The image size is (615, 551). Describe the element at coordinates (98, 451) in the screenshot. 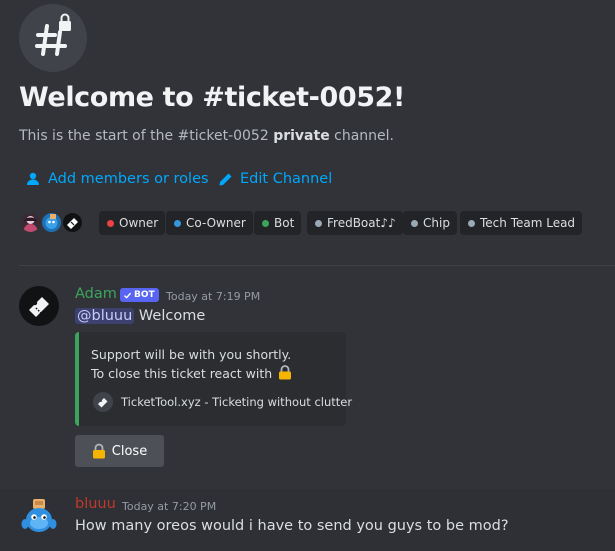

I see `lock-icon` at that location.